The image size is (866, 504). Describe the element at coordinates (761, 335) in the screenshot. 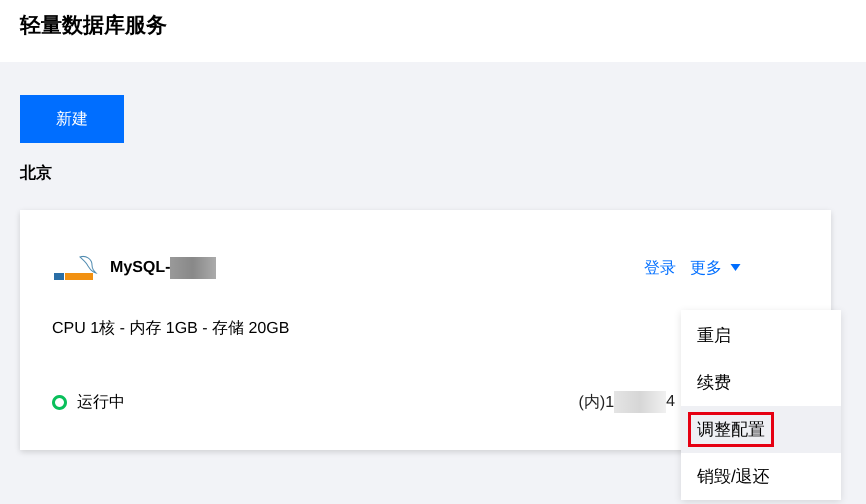

I see `menu-item: 重启` at that location.